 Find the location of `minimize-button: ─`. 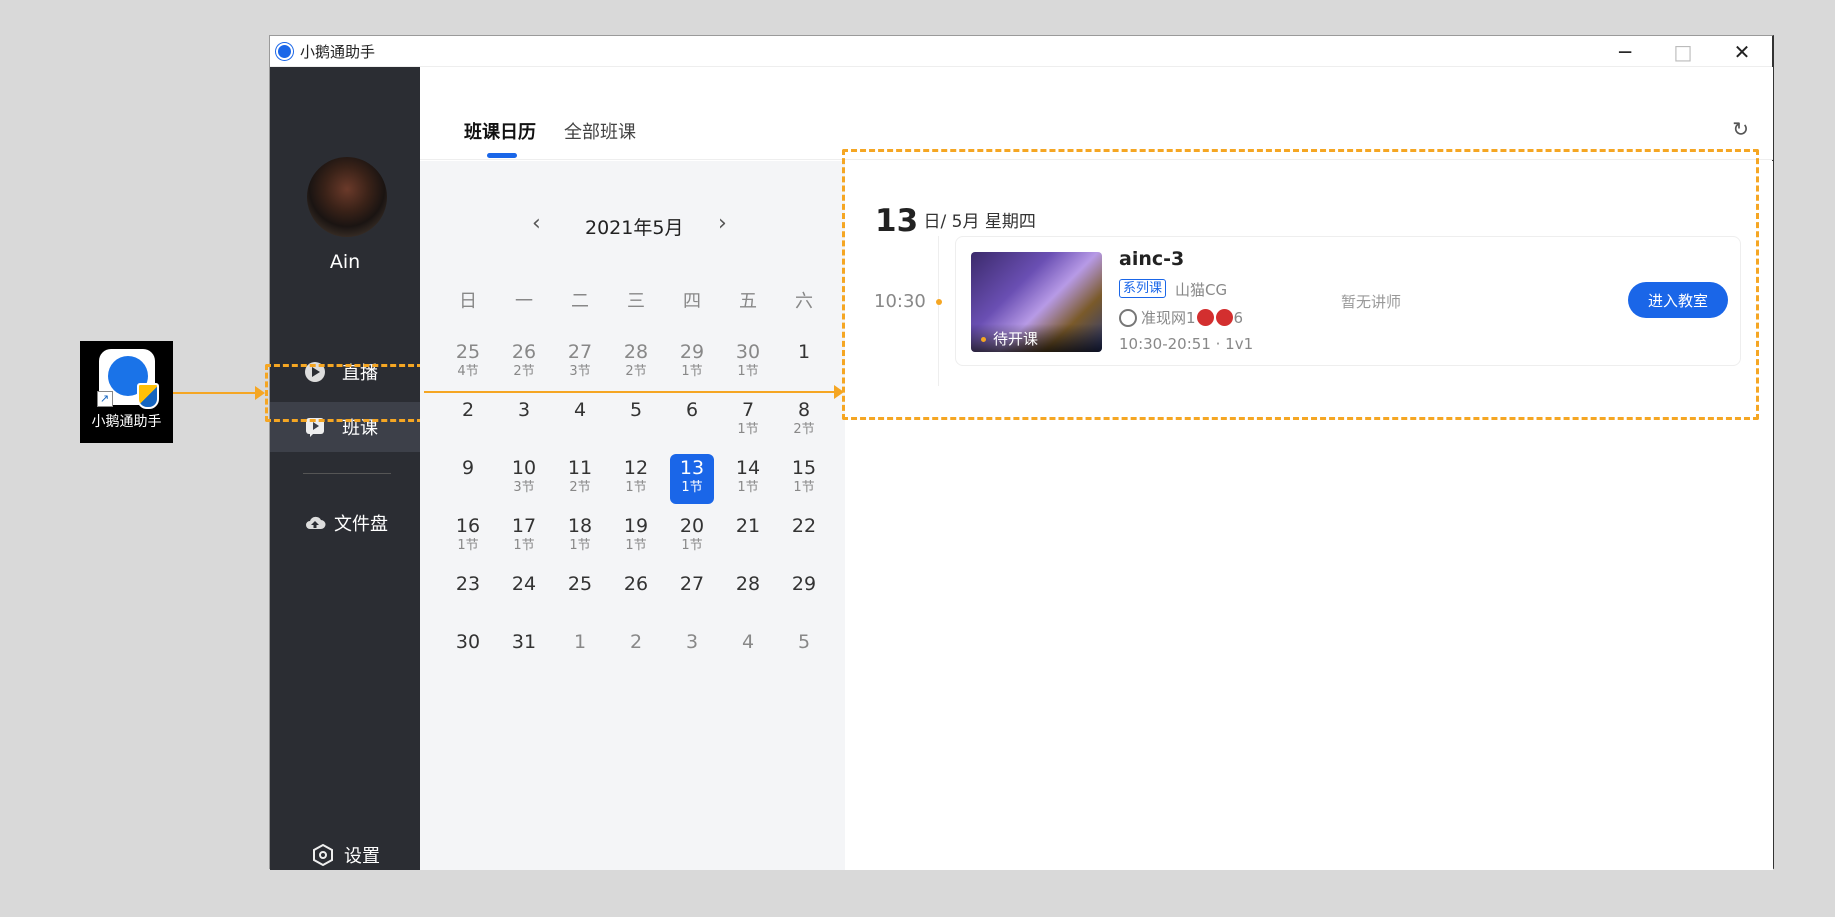

minimize-button: ─ is located at coordinates (1625, 51).